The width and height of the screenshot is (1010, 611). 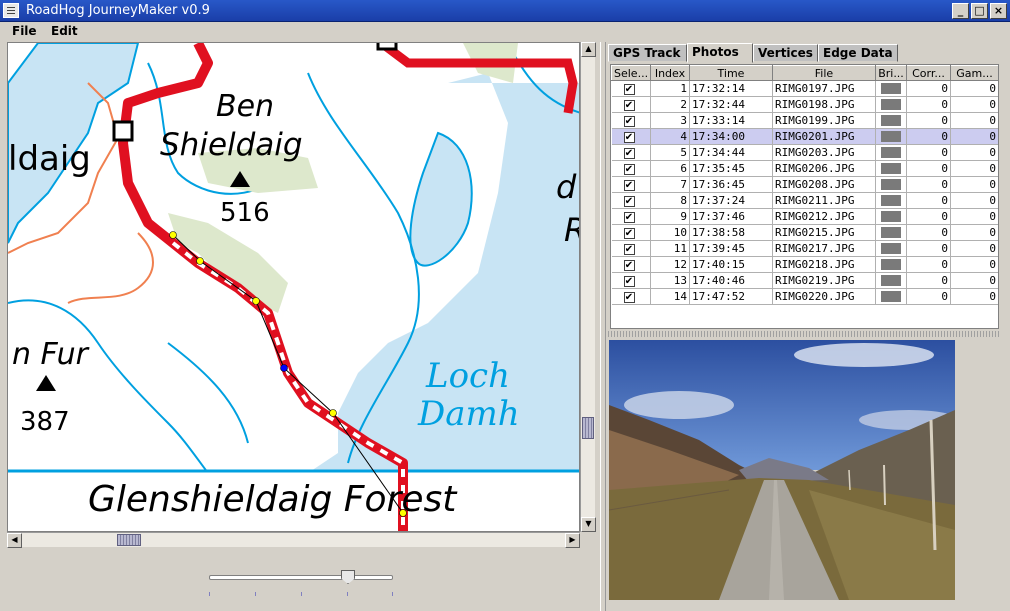 I want to click on column-header-time: Time, so click(x=731, y=73).